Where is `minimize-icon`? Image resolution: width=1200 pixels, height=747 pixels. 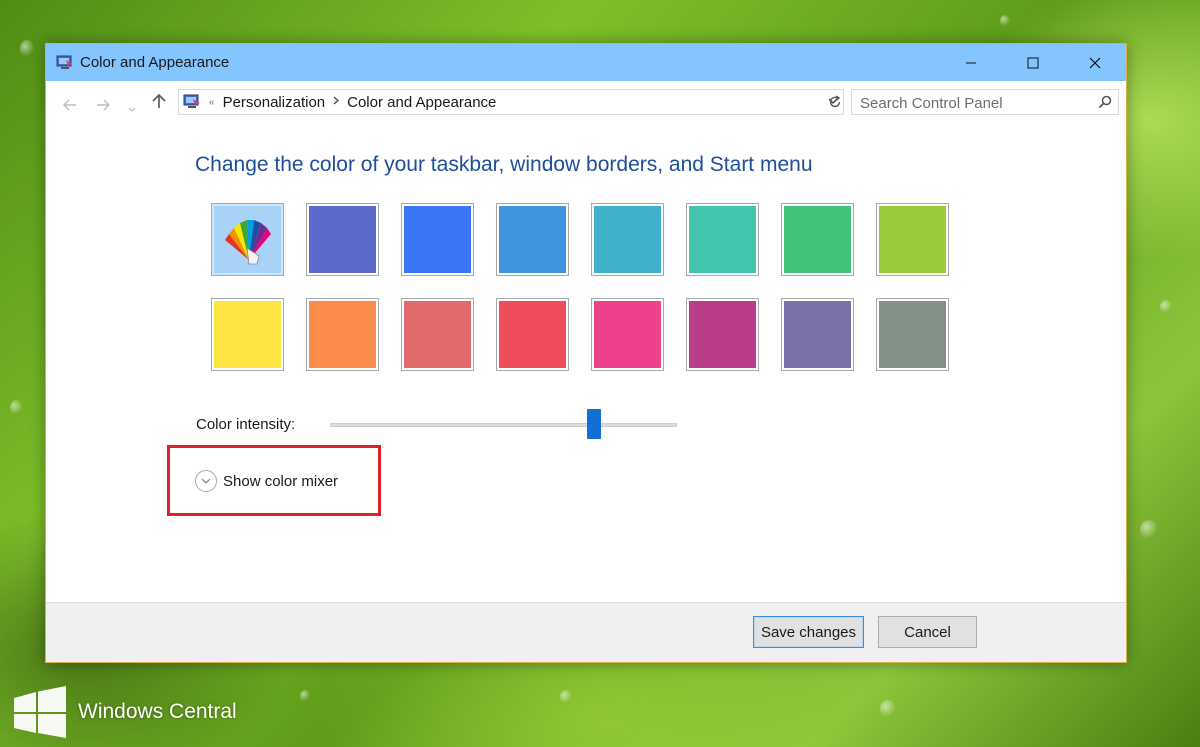 minimize-icon is located at coordinates (971, 62).